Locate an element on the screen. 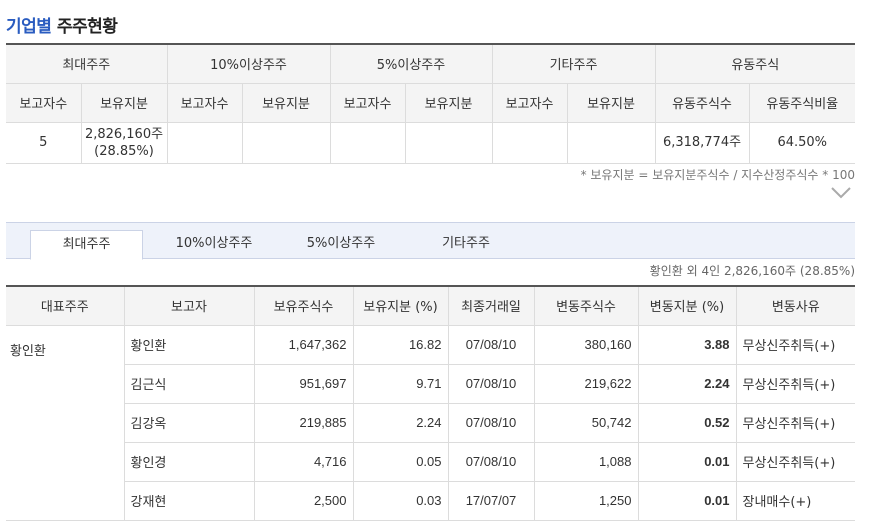  representative-shareholder: 황인환 is located at coordinates (65, 422).